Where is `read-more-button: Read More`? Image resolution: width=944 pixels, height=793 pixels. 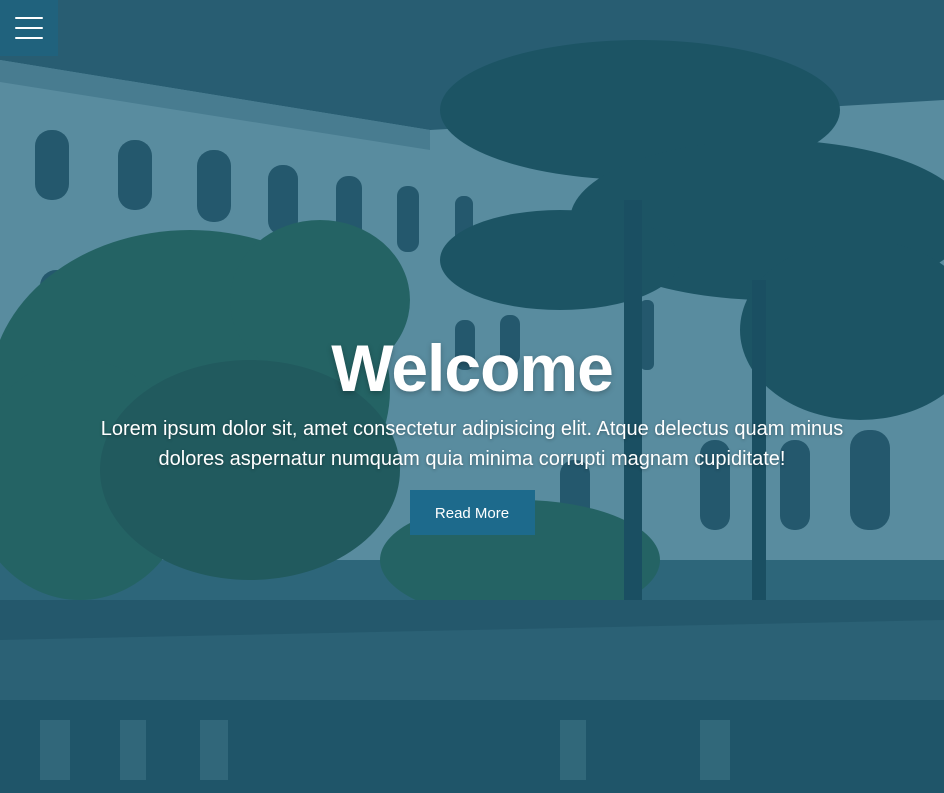
read-more-button: Read More is located at coordinates (472, 512).